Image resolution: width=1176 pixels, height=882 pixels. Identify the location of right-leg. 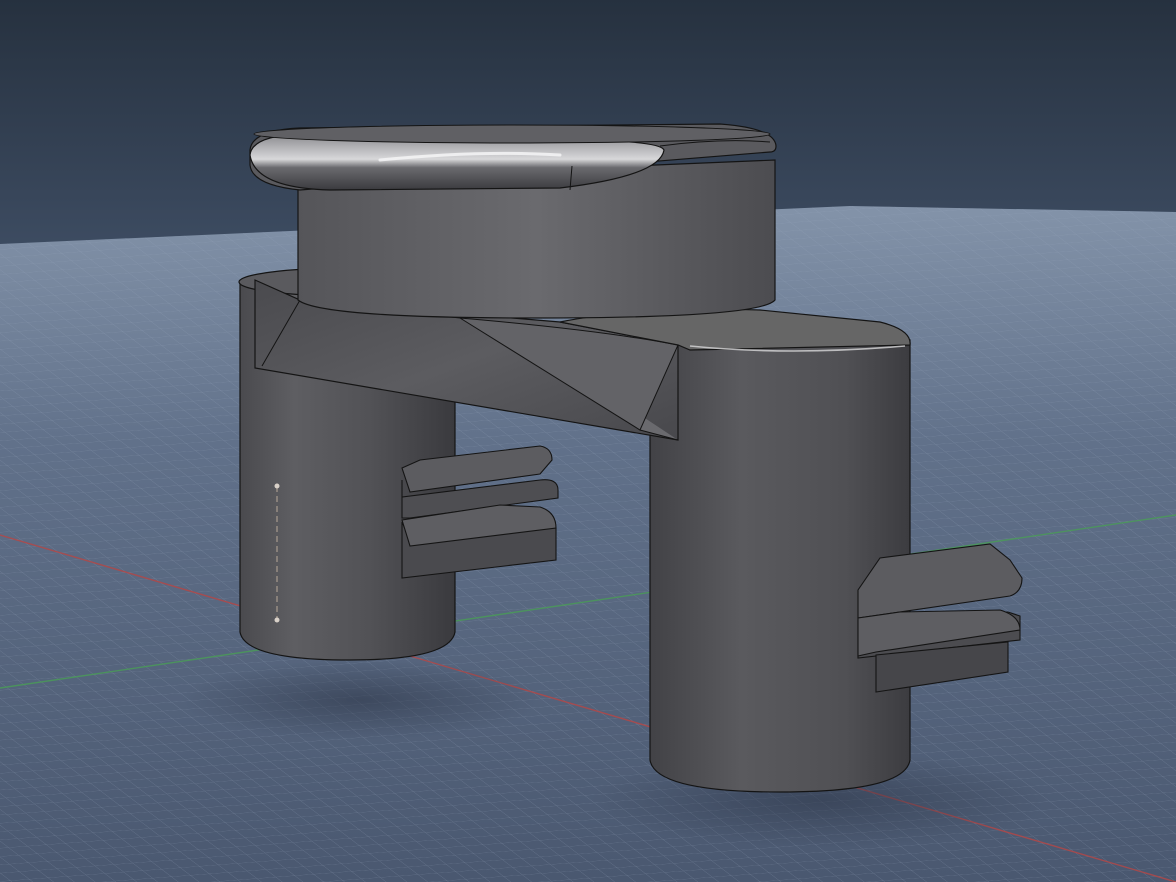
(780, 566).